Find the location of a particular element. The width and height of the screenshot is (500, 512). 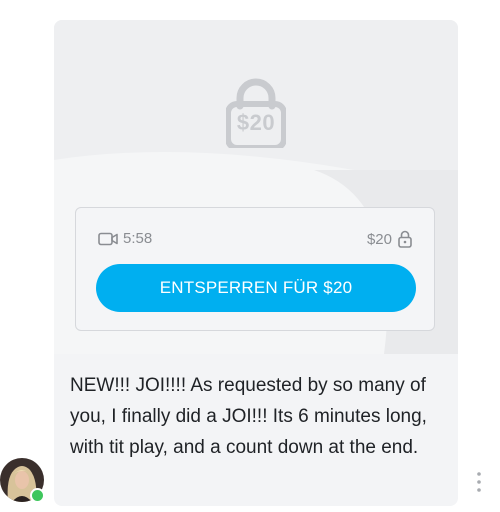

more-vertical-icon is located at coordinates (479, 482).